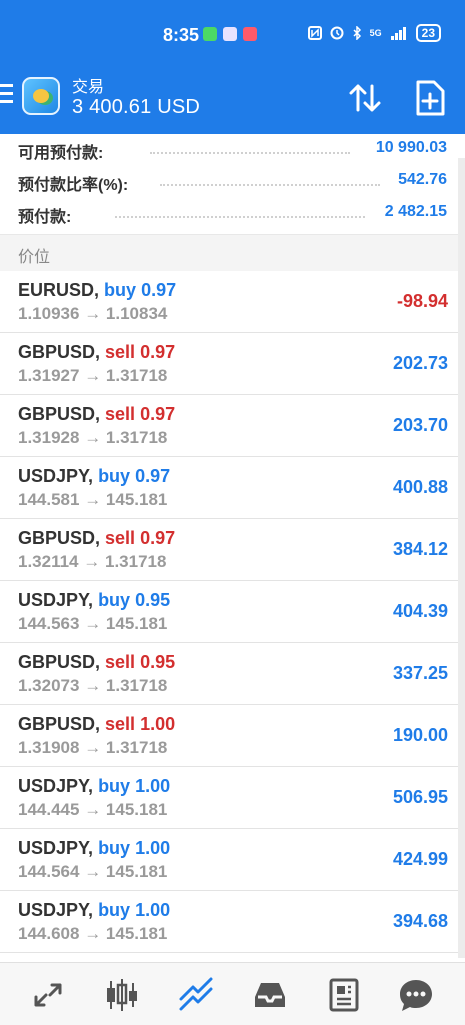  I want to click on notification-icons, so click(230, 34).